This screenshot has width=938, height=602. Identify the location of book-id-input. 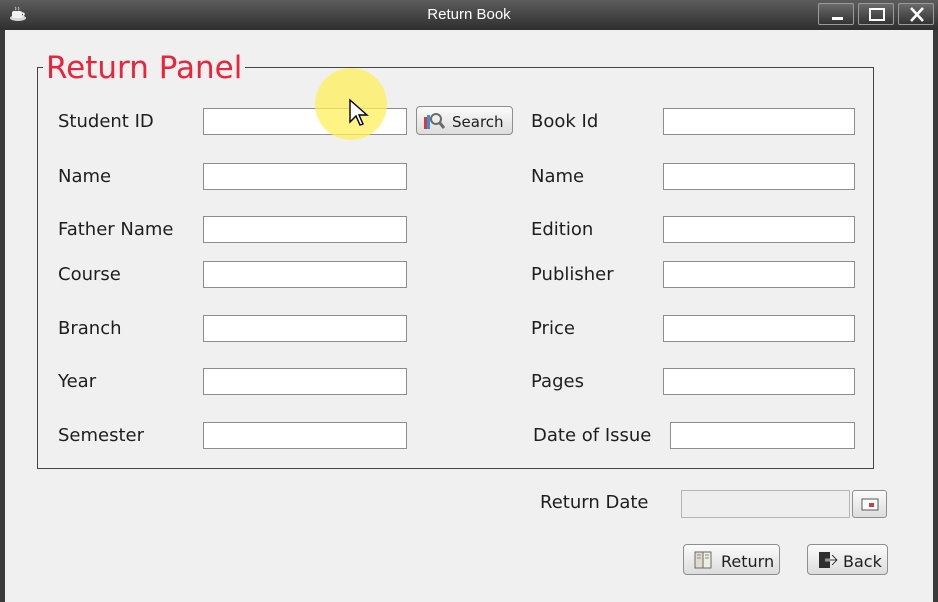
(759, 121).